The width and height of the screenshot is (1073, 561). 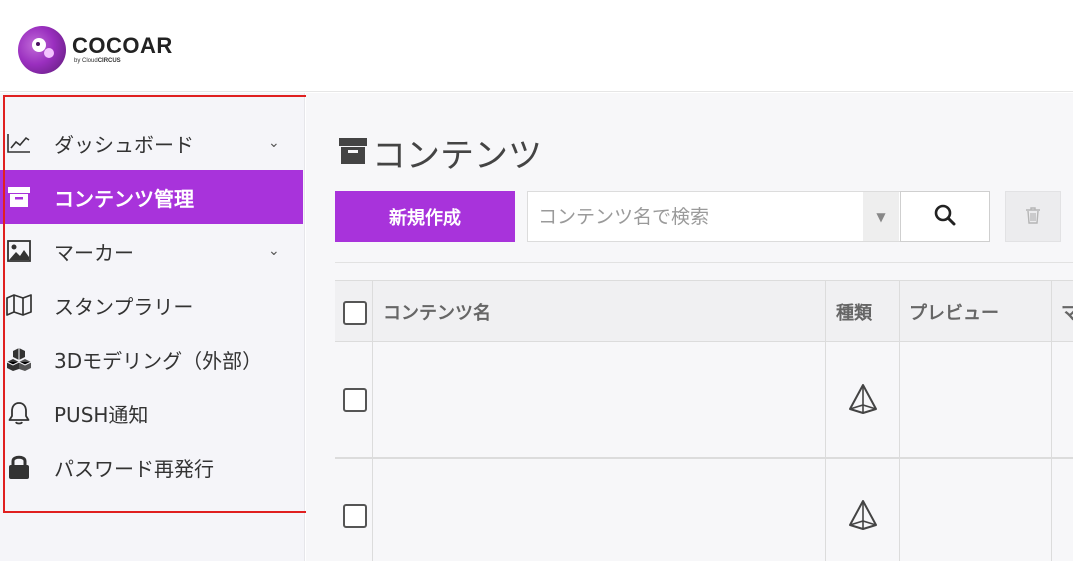 I want to click on sidebar-item-label: コンテンツ管理, so click(x=124, y=198).